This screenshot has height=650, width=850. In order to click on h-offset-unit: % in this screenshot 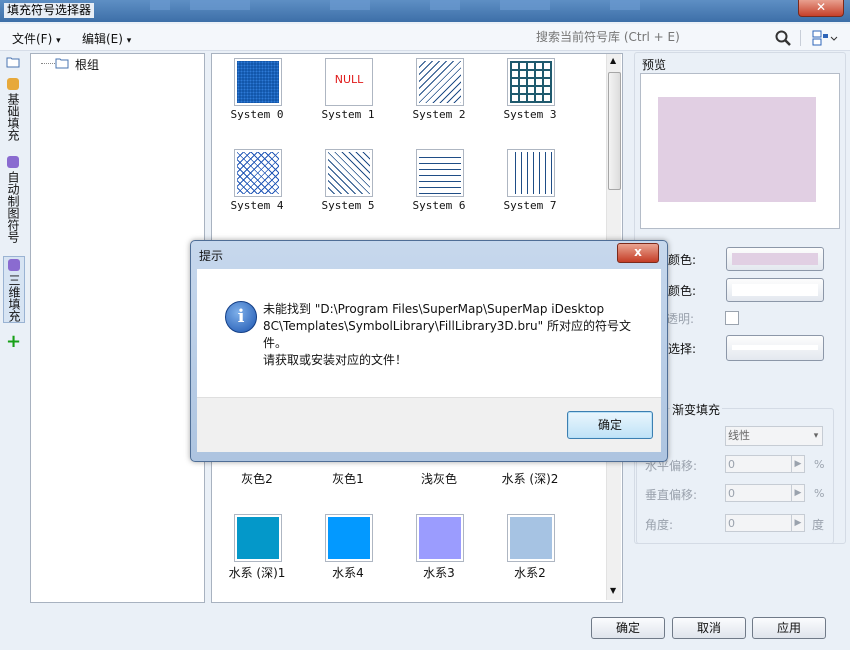, I will do `click(819, 464)`.